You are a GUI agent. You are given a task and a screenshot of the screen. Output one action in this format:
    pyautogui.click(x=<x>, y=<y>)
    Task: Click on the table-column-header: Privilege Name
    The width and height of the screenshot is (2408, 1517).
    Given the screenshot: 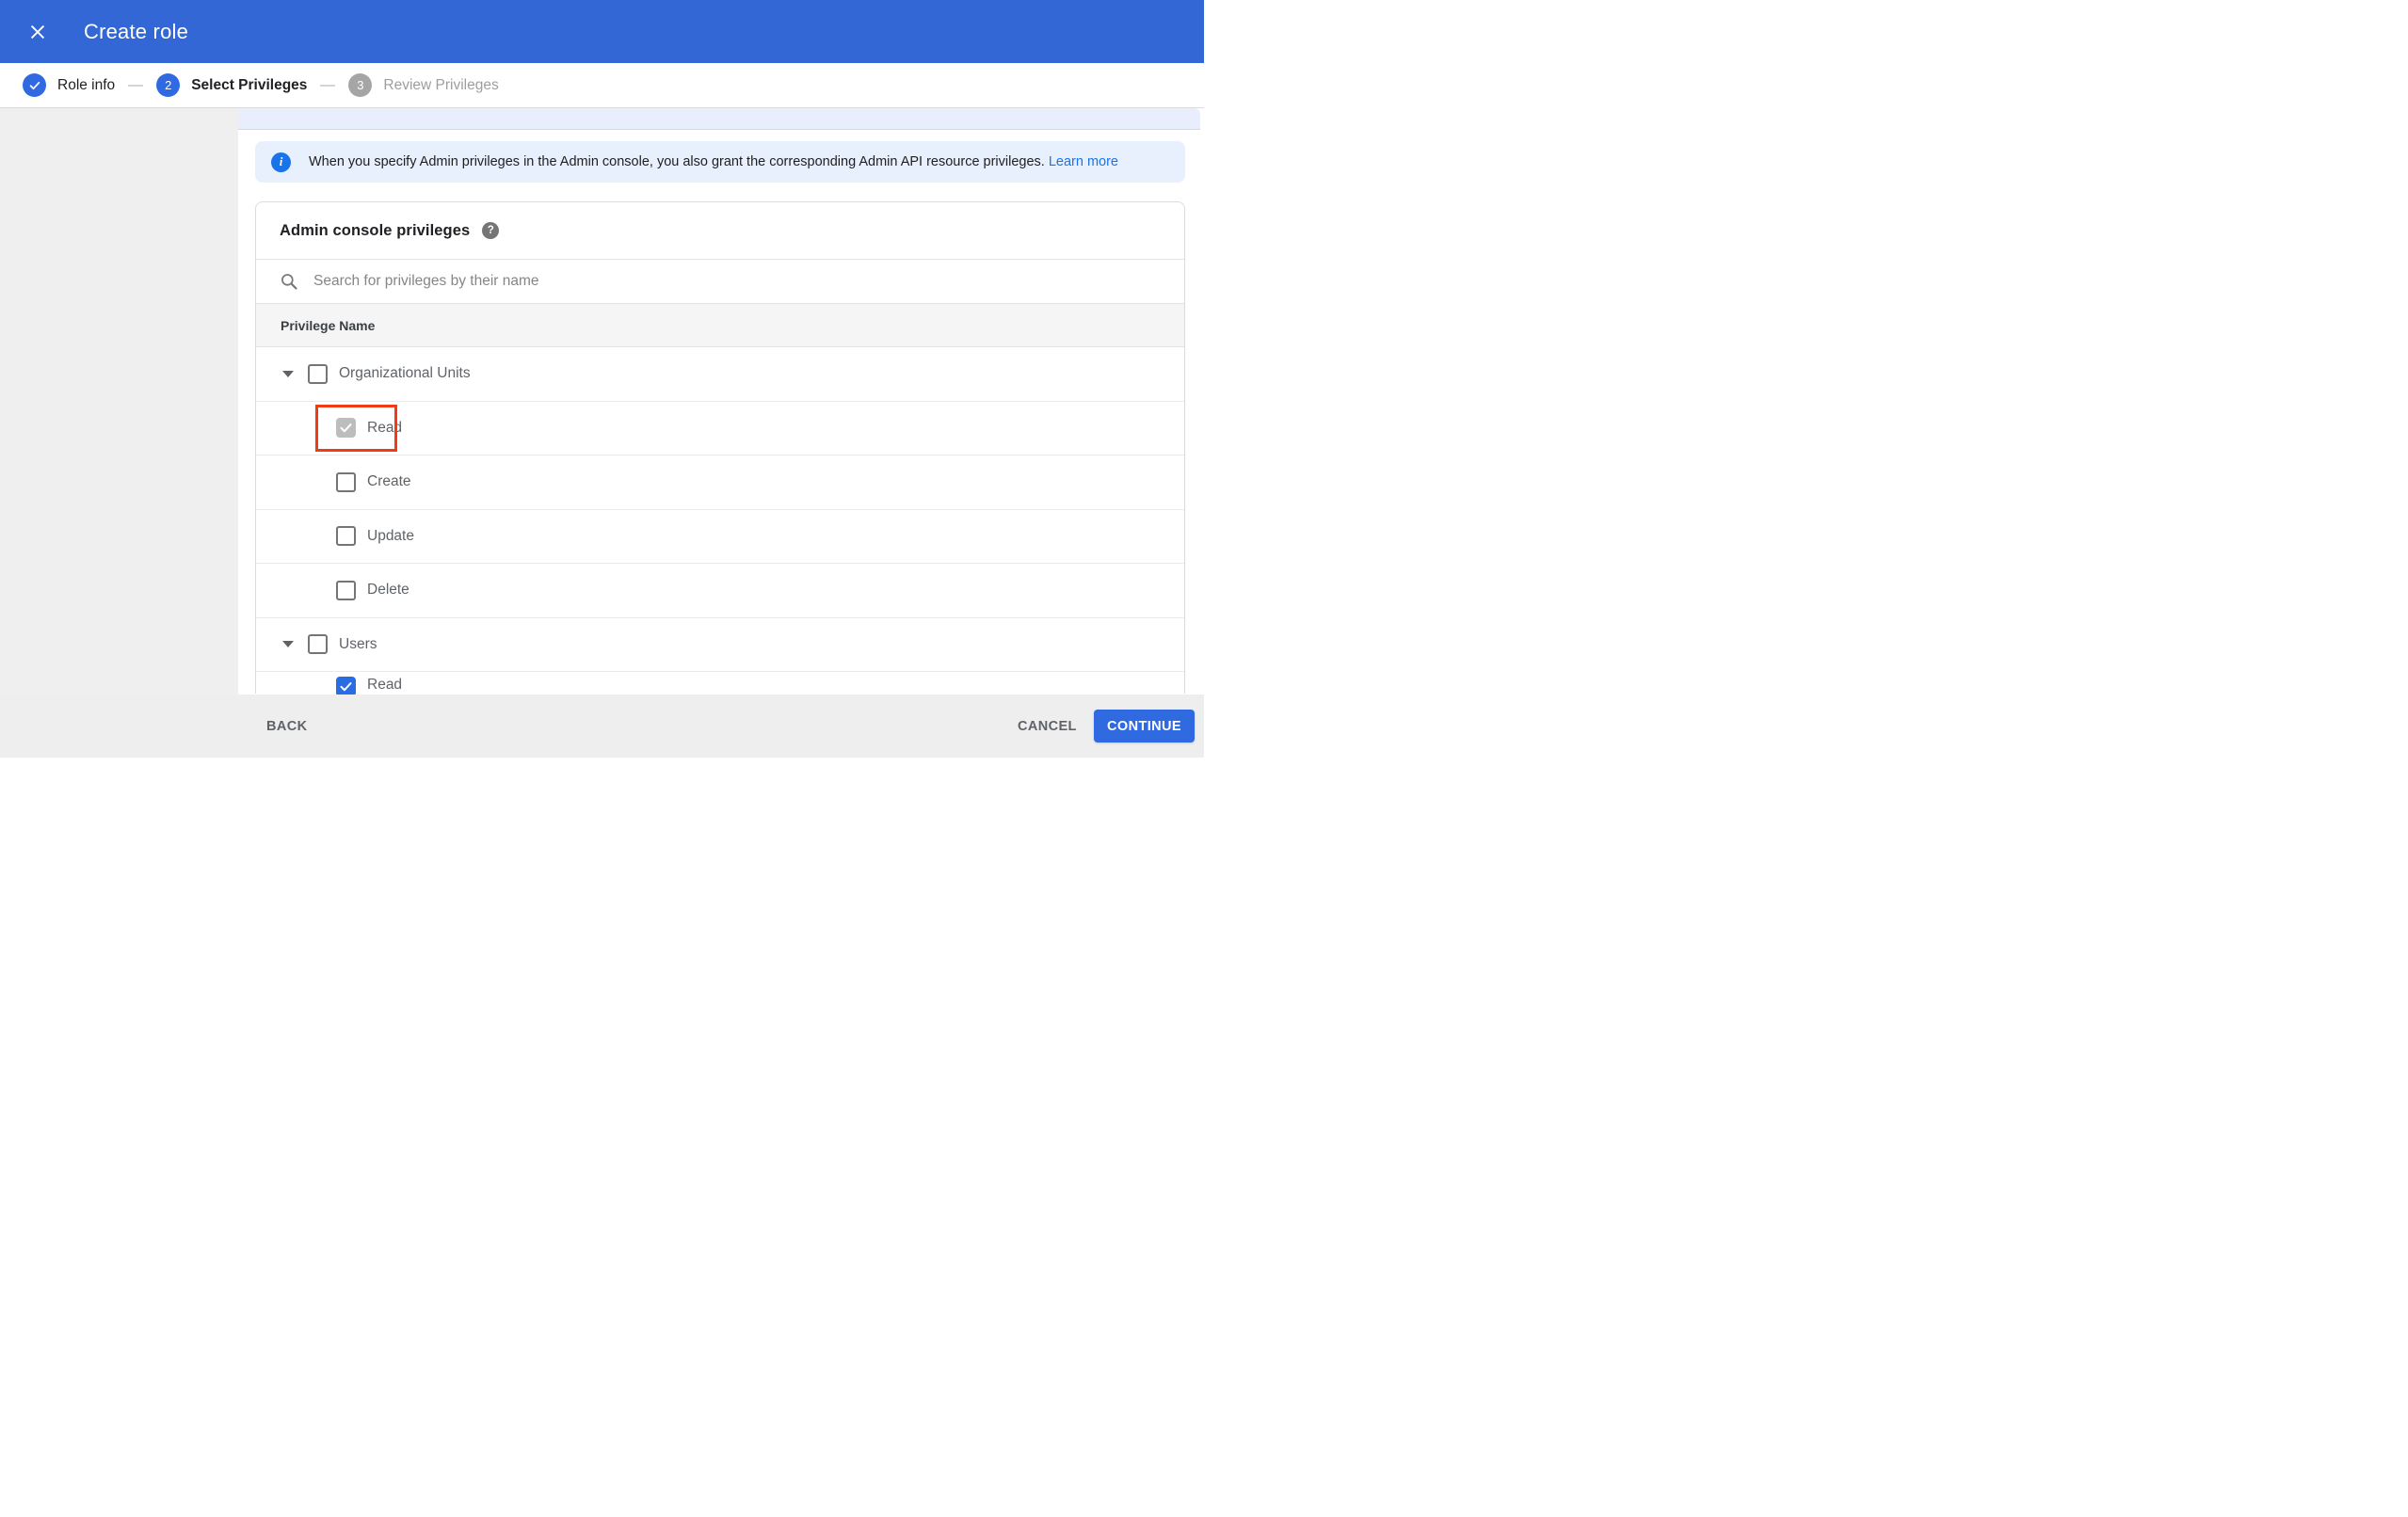 What is the action you would take?
    pyautogui.click(x=720, y=325)
    